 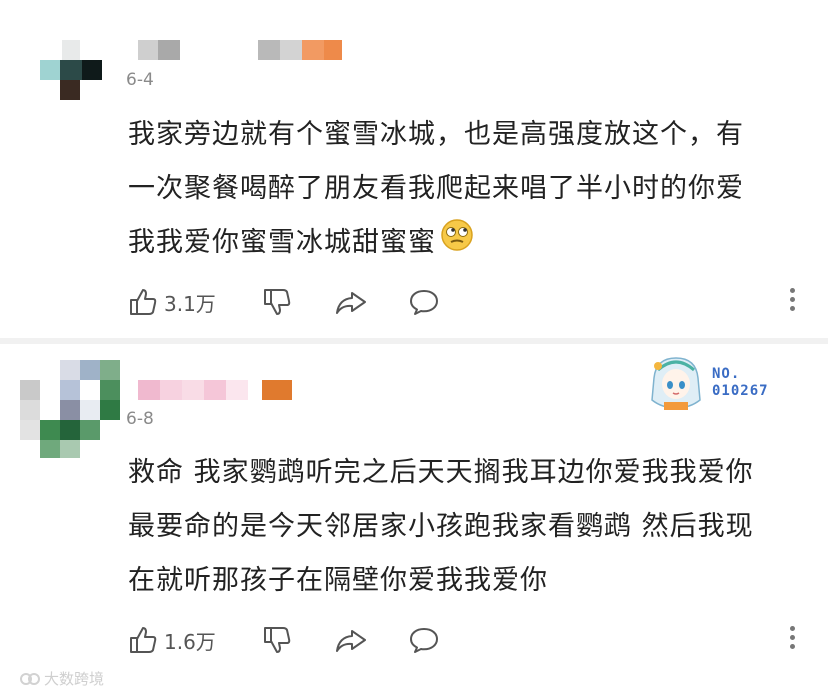 What do you see at coordinates (676, 383) in the screenshot?
I see `anime-avatar-icon` at bounding box center [676, 383].